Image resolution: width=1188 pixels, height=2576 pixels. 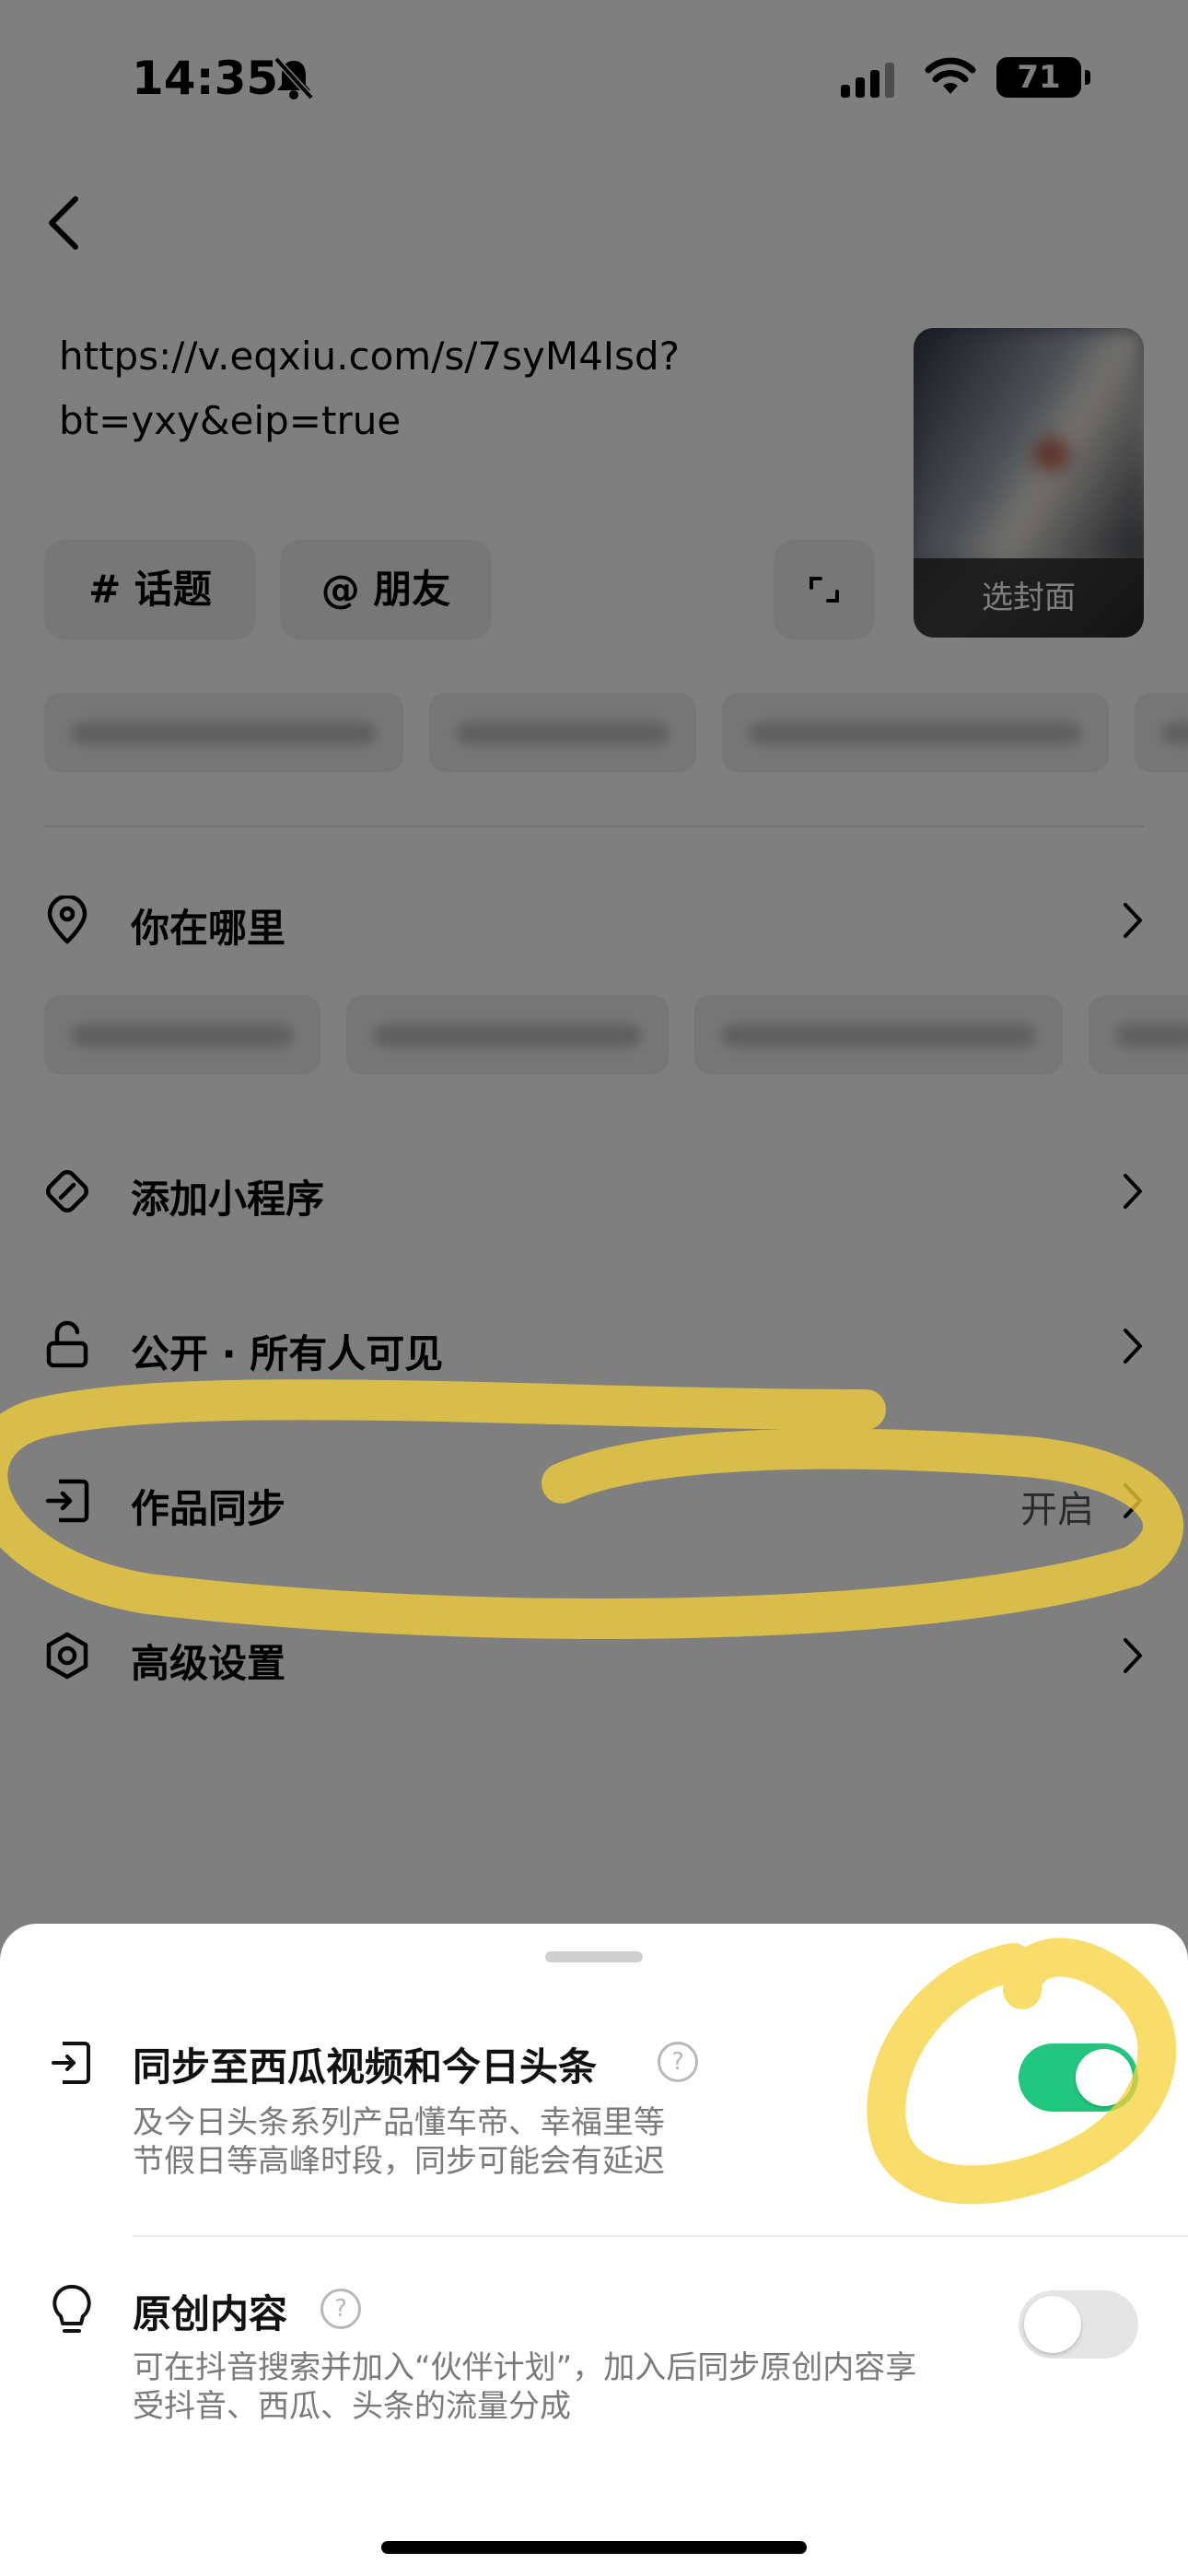 I want to click on home-indicator, so click(x=594, y=2547).